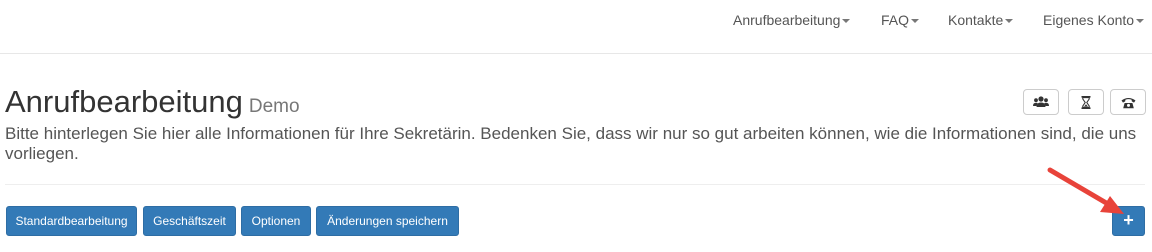 The height and width of the screenshot is (252, 1152). I want to click on nav-label: Kontakte, so click(976, 20).